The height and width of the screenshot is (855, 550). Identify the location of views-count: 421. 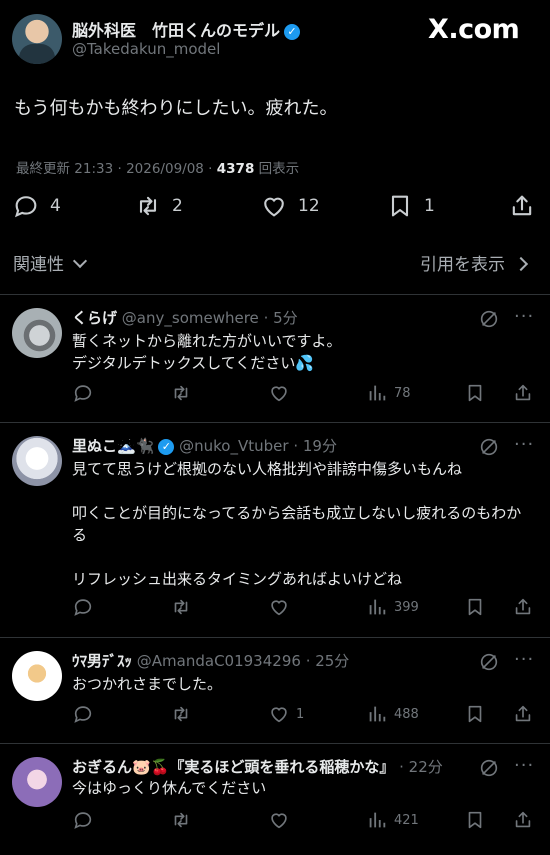
(406, 820).